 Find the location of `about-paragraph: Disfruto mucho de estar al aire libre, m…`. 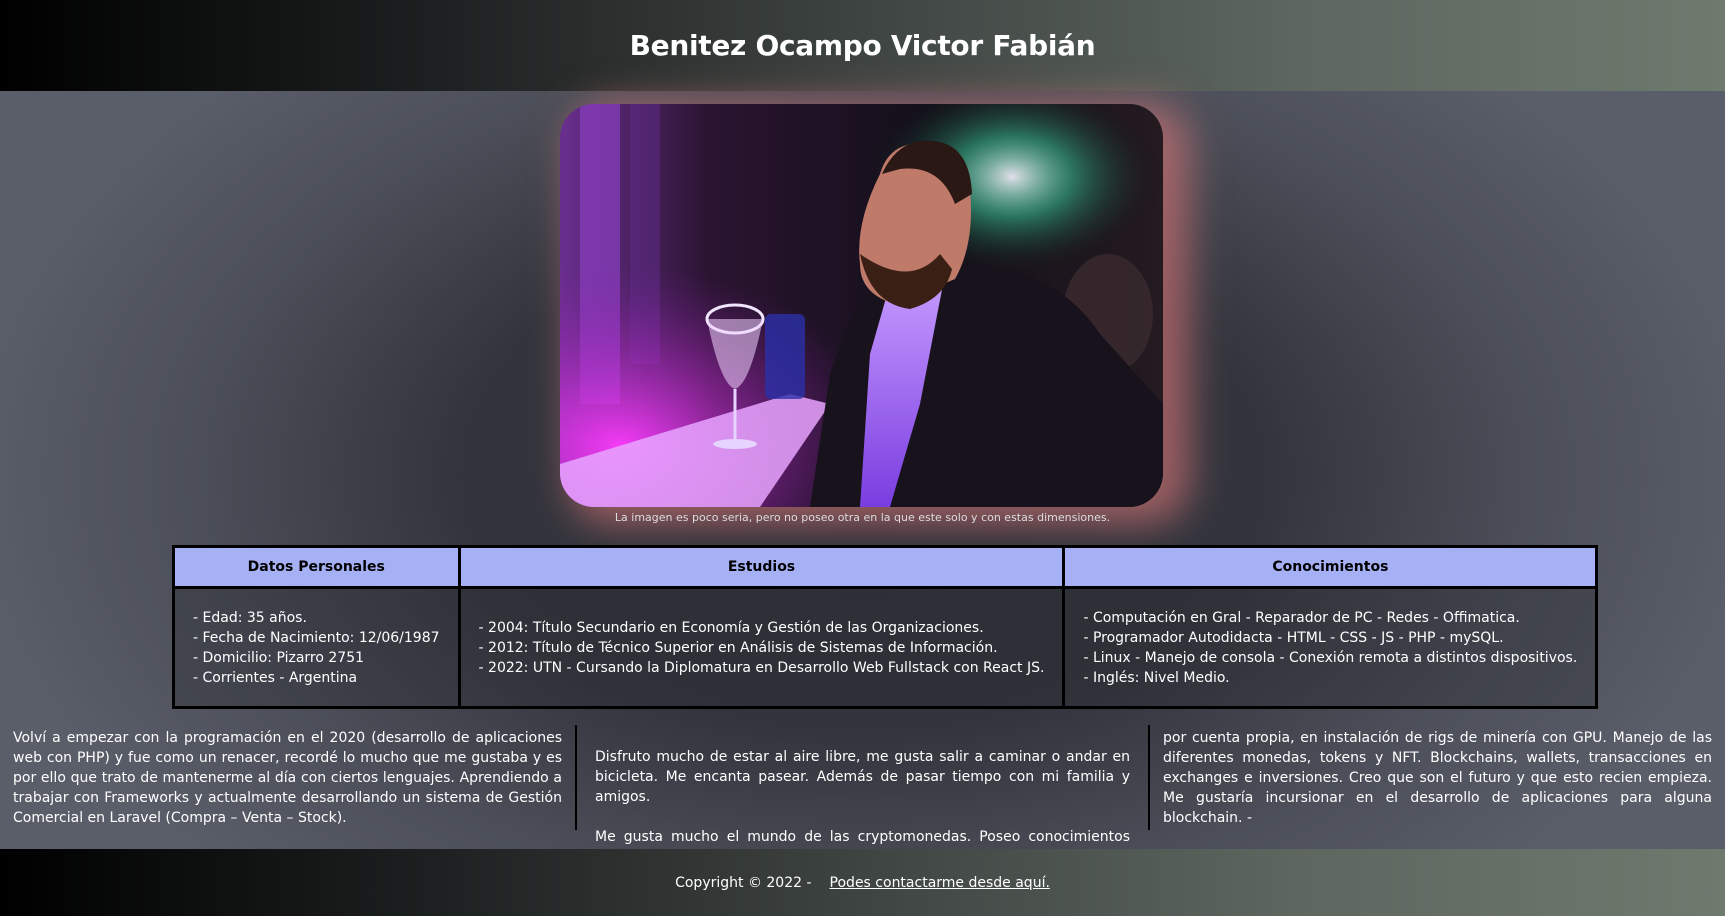

about-paragraph: Disfruto mucho de estar al aire libre, m… is located at coordinates (862, 777).